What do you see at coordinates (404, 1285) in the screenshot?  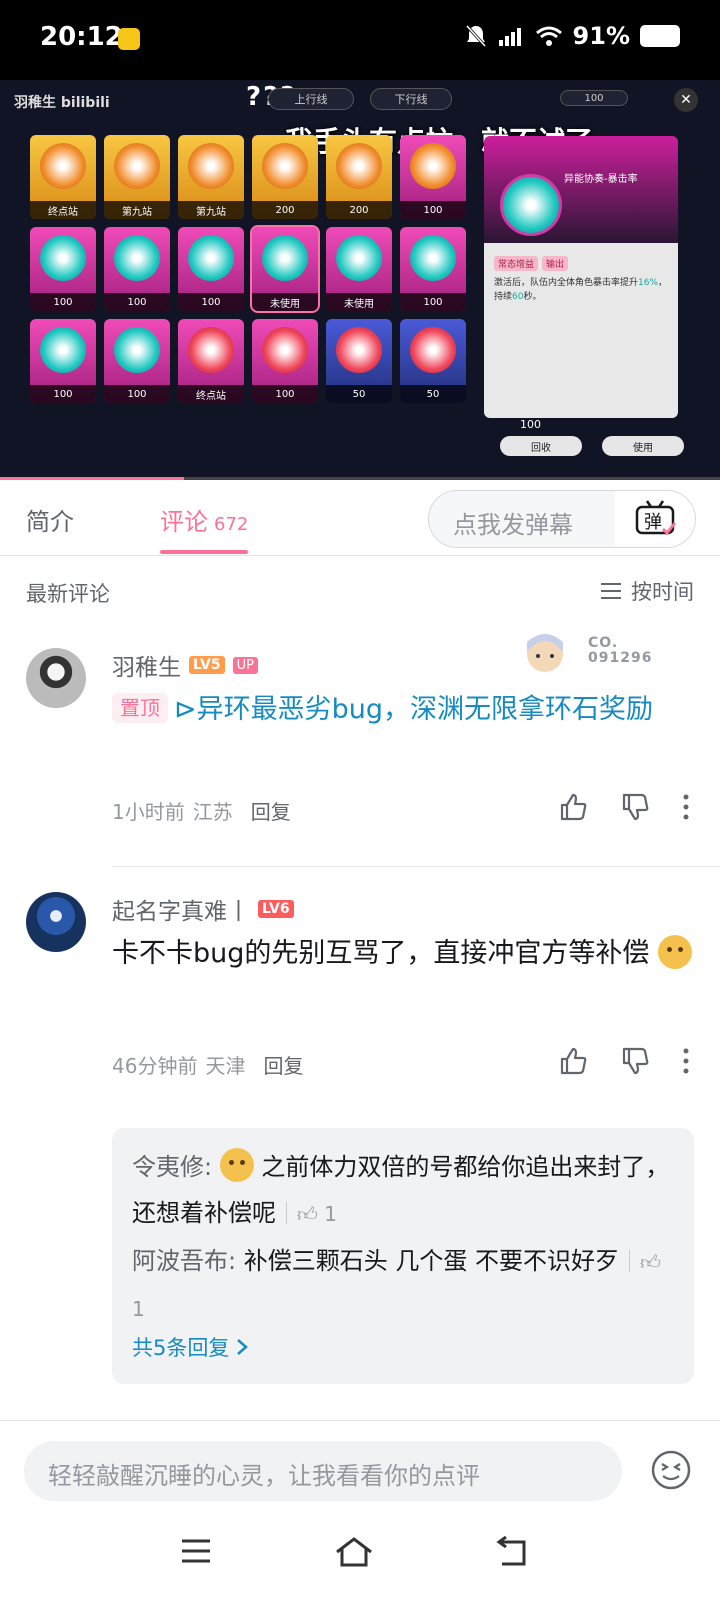 I see `reply-item: 阿波吾布: 补偿三颗石头 几个蛋 不要不识好歹 👍︎ 1` at bounding box center [404, 1285].